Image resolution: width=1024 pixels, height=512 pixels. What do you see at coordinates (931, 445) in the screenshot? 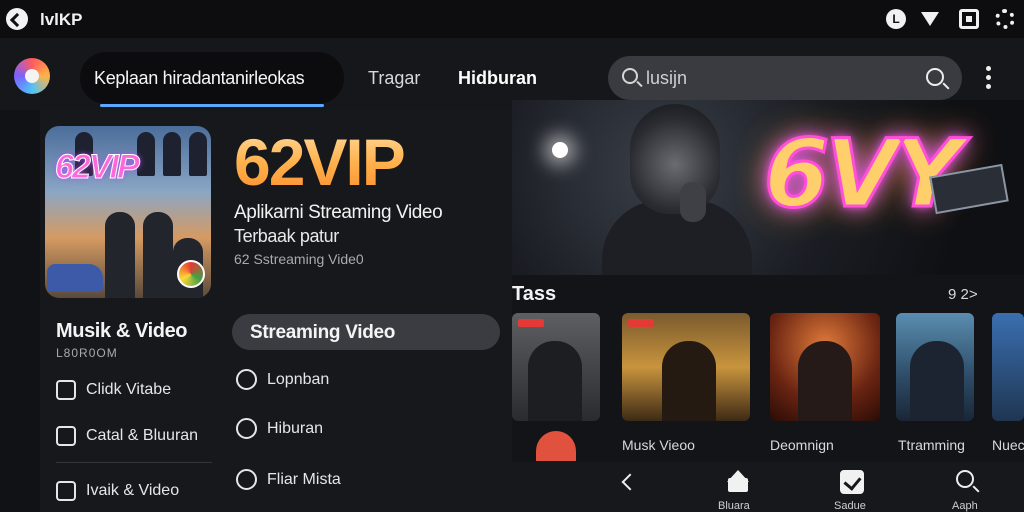
I see `card-caption: Ttramming` at bounding box center [931, 445].